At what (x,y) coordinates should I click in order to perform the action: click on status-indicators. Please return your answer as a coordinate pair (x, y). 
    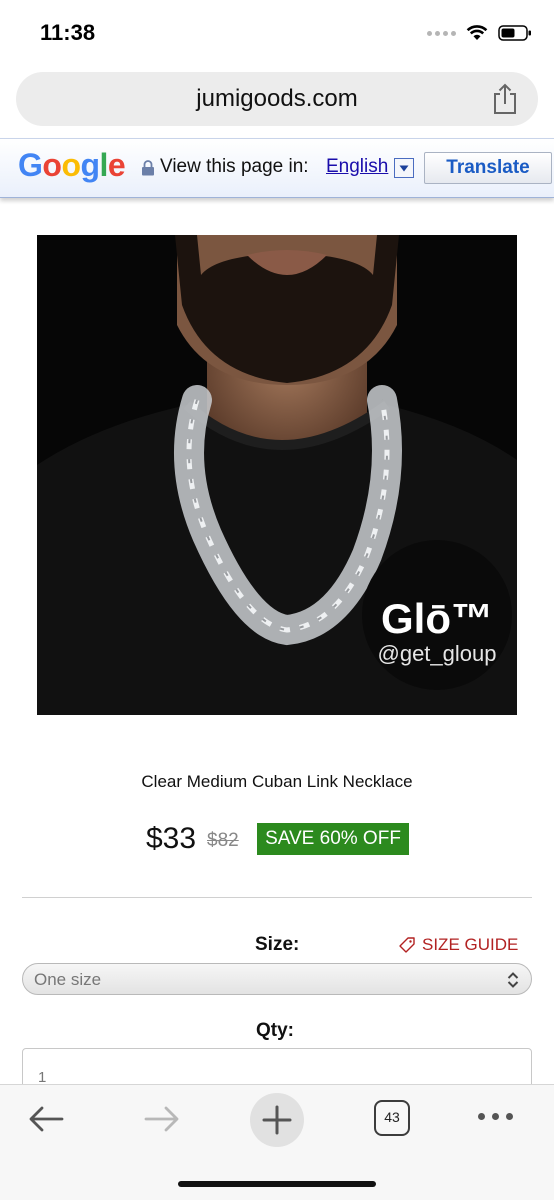
    Looking at the image, I should click on (479, 33).